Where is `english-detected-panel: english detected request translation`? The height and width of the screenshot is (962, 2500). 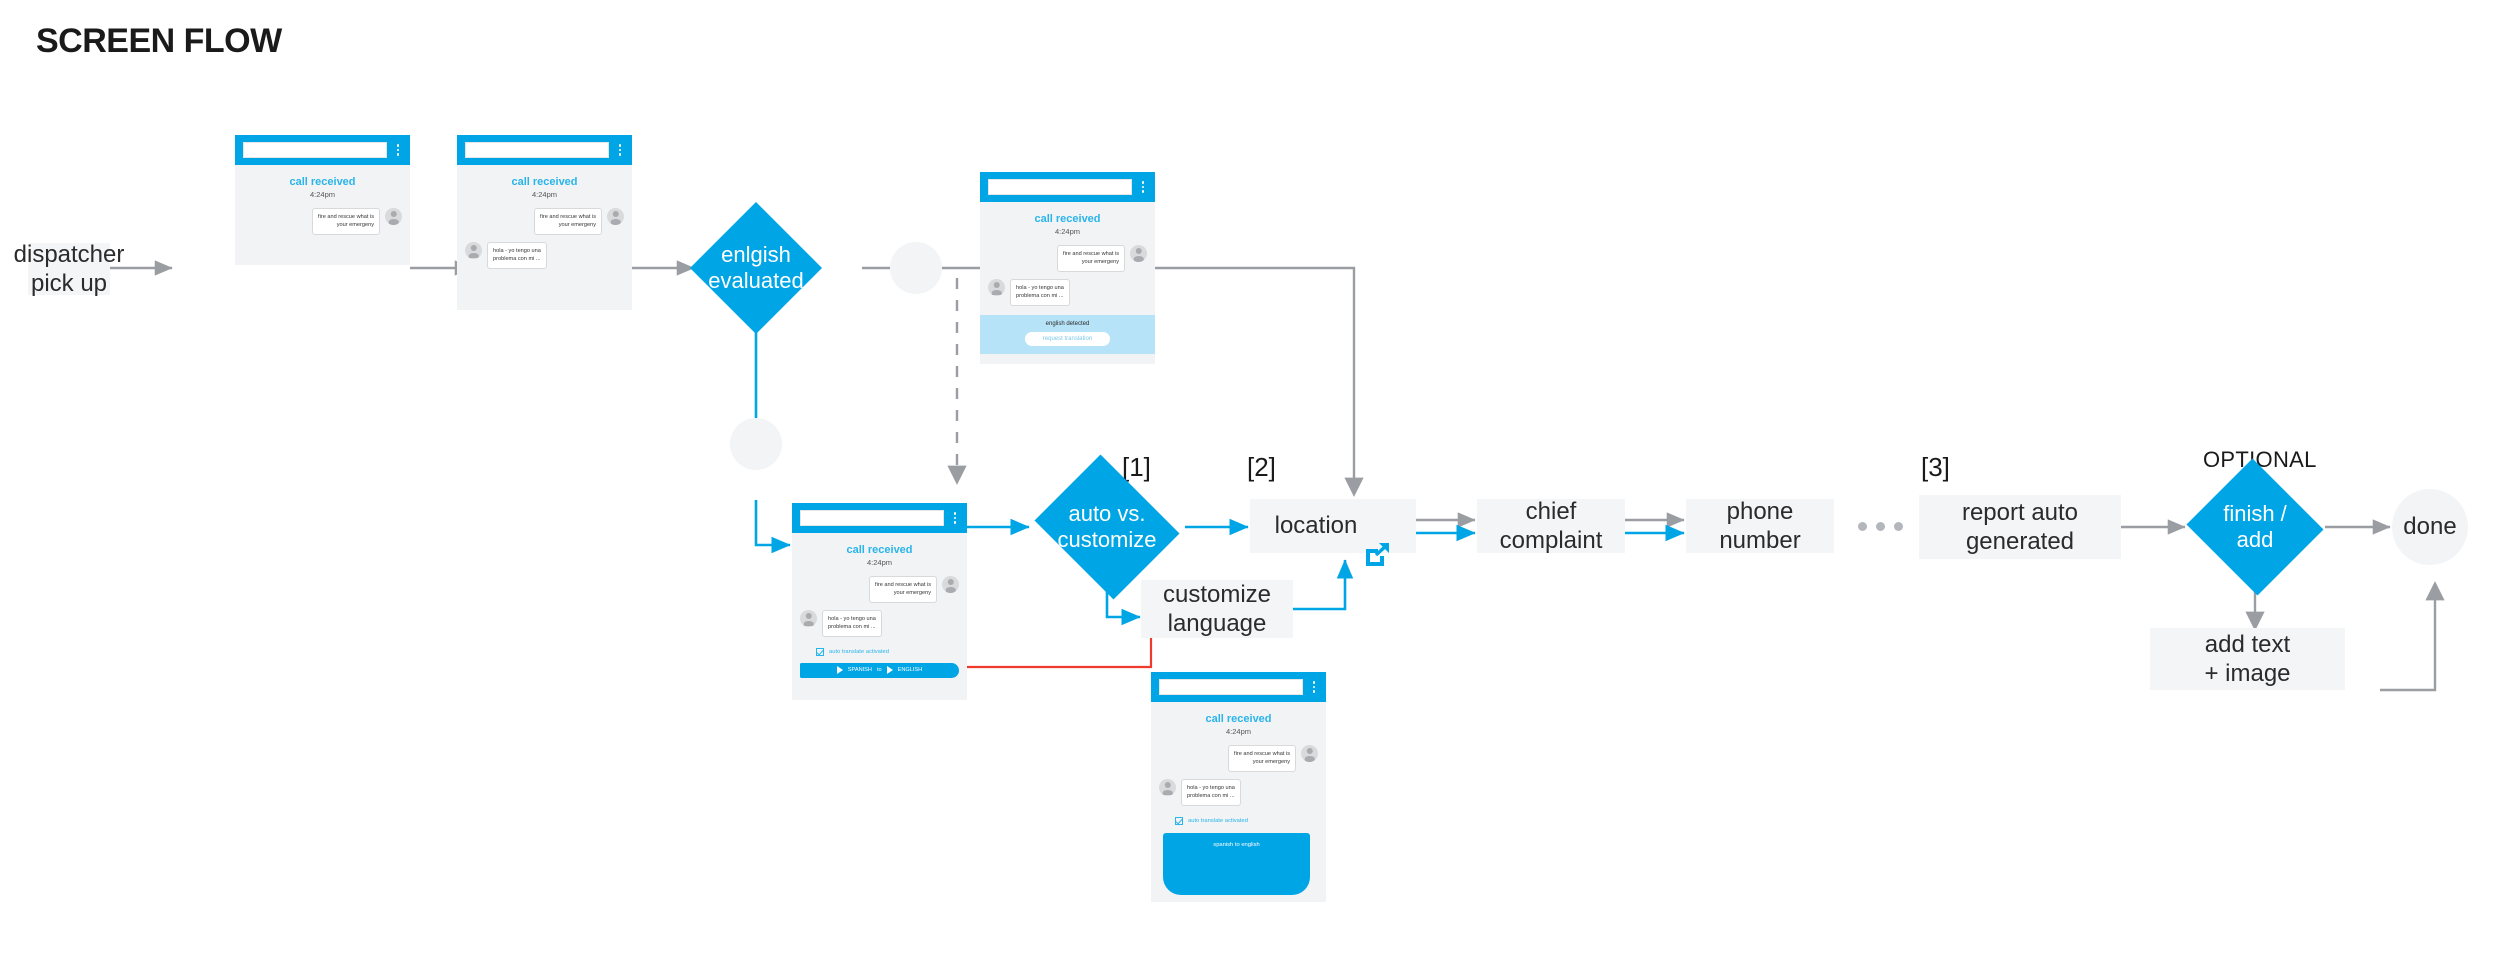 english-detected-panel: english detected request translation is located at coordinates (1067, 334).